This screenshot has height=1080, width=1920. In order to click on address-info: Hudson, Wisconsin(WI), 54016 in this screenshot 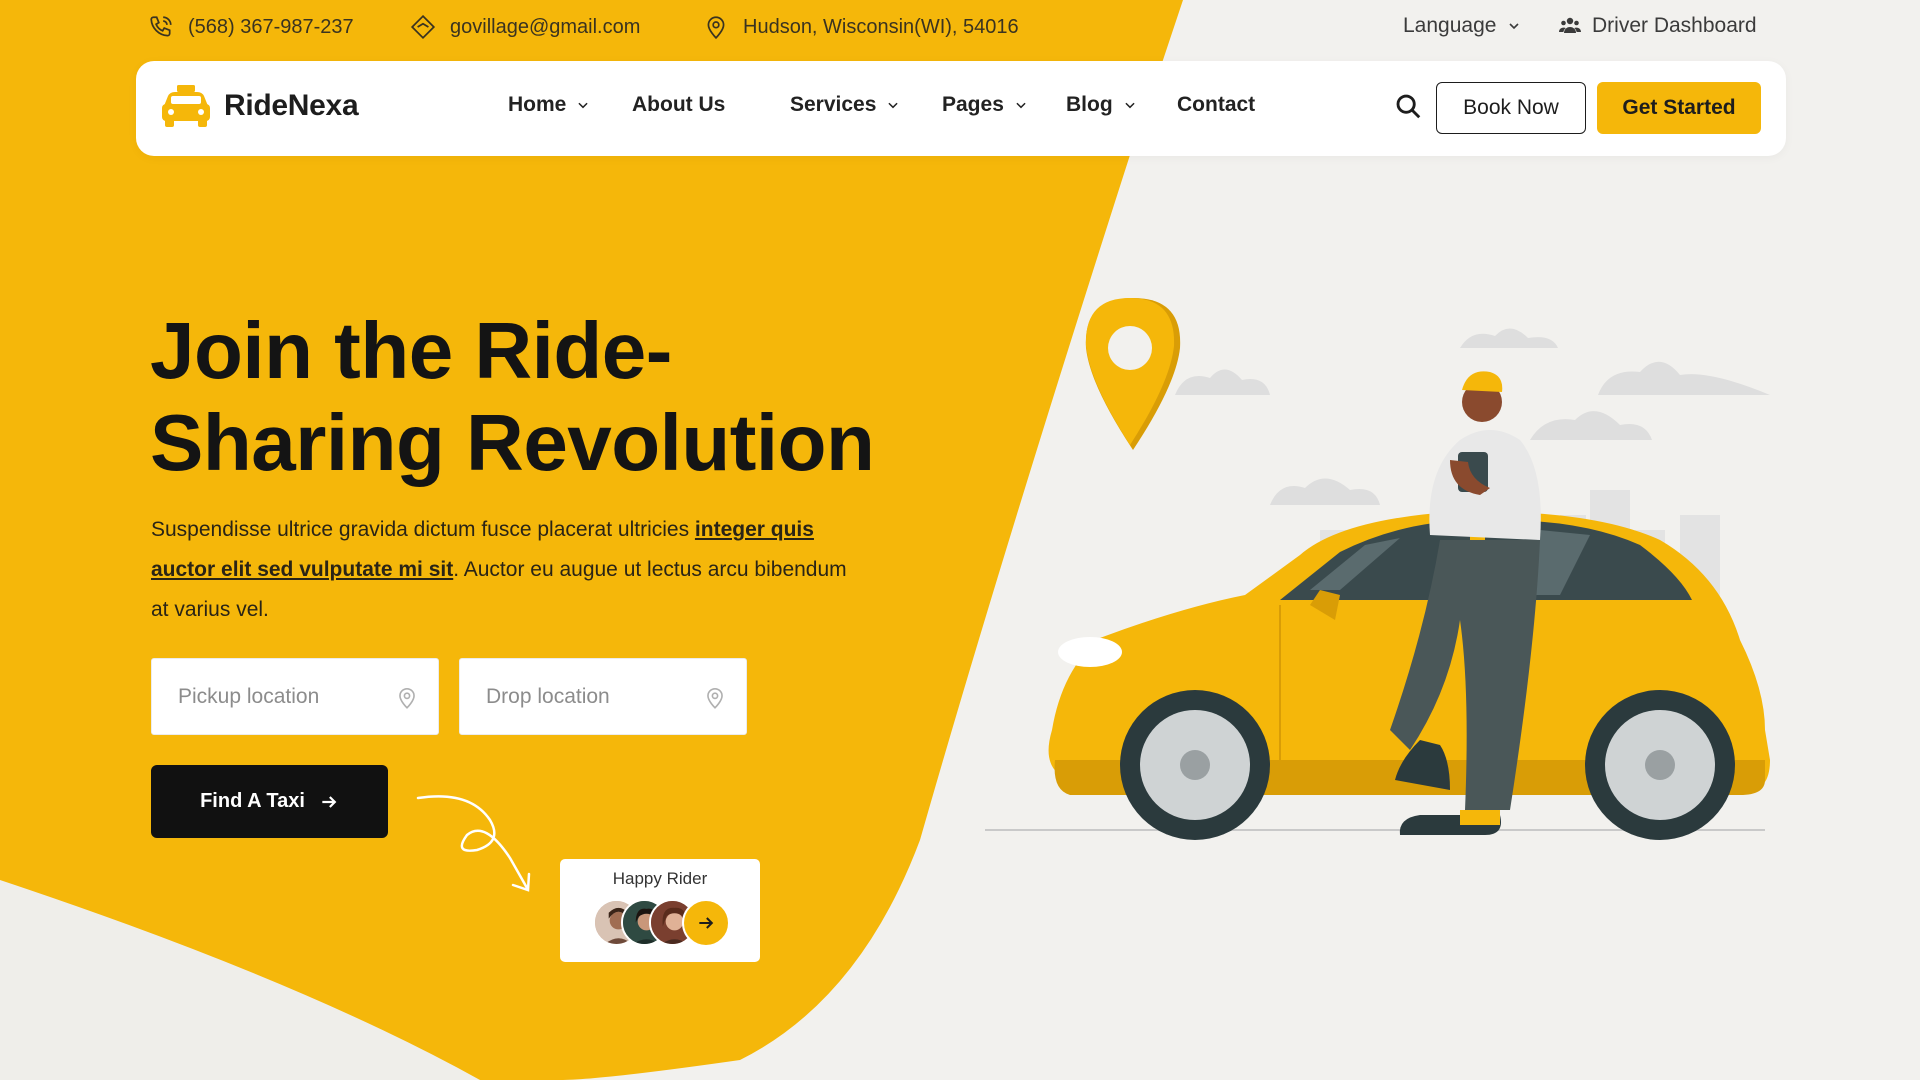, I will do `click(861, 27)`.